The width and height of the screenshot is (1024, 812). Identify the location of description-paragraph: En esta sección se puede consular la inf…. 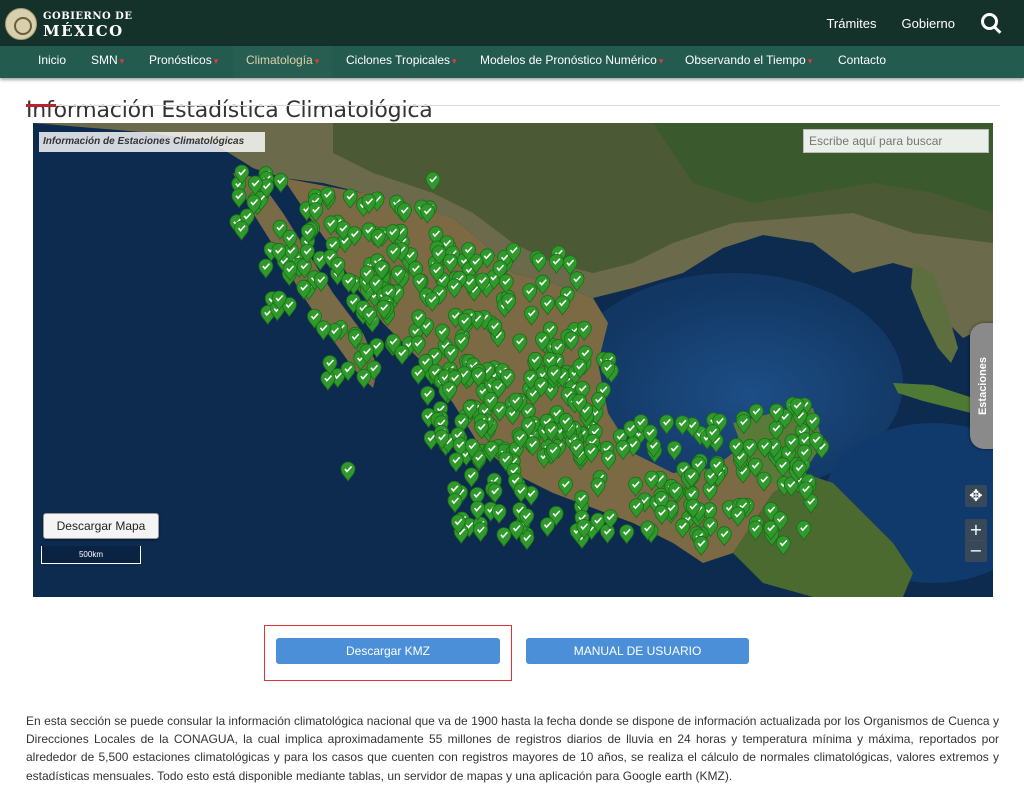
(512, 748).